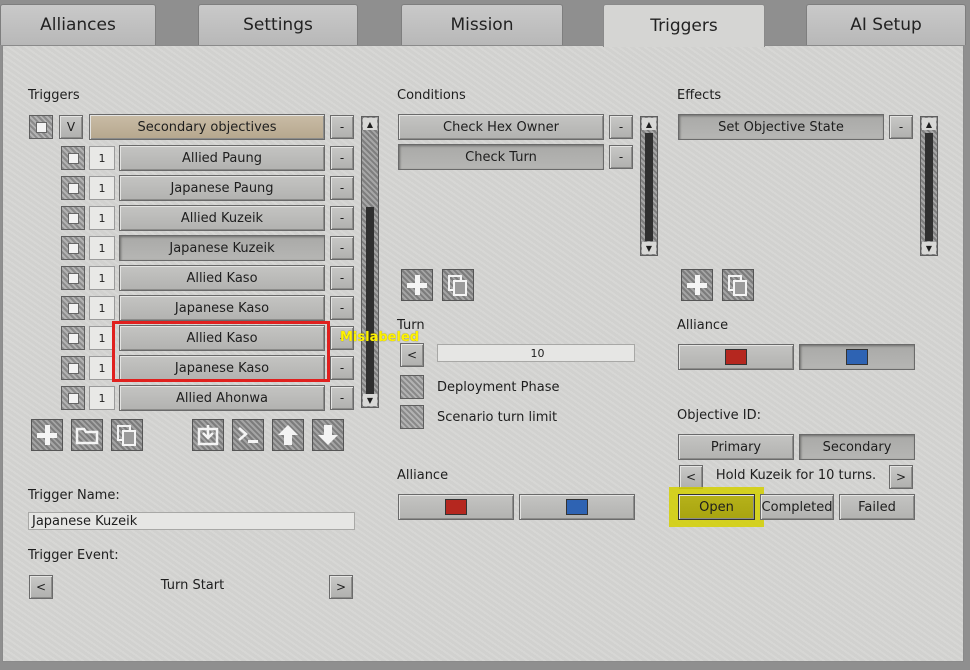  What do you see at coordinates (288, 435) in the screenshot?
I see `arrow-up-icon` at bounding box center [288, 435].